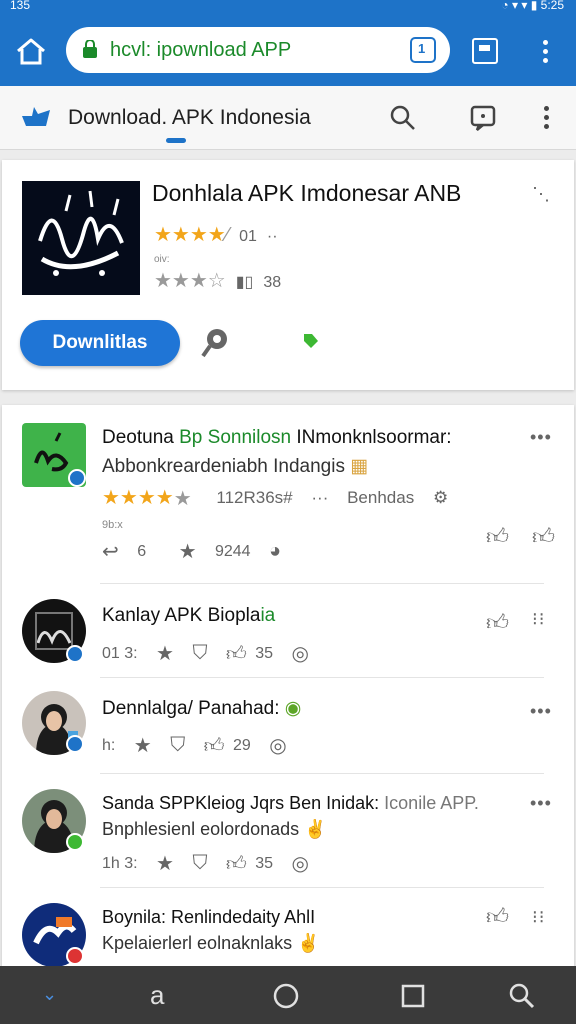 The image size is (576, 1024). What do you see at coordinates (254, 498) in the screenshot?
I see `rating-meta: 112R36s#` at bounding box center [254, 498].